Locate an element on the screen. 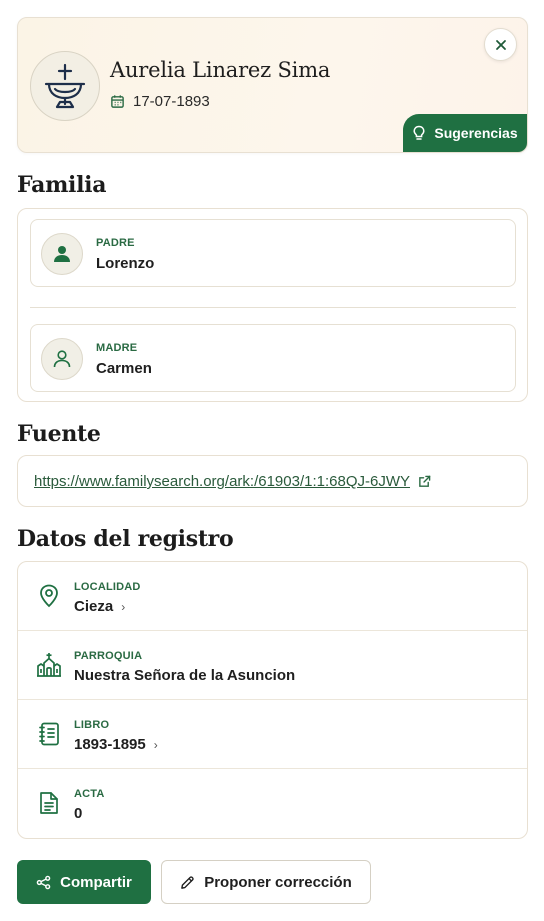 The height and width of the screenshot is (921, 544). acta-value: 0 is located at coordinates (78, 813).